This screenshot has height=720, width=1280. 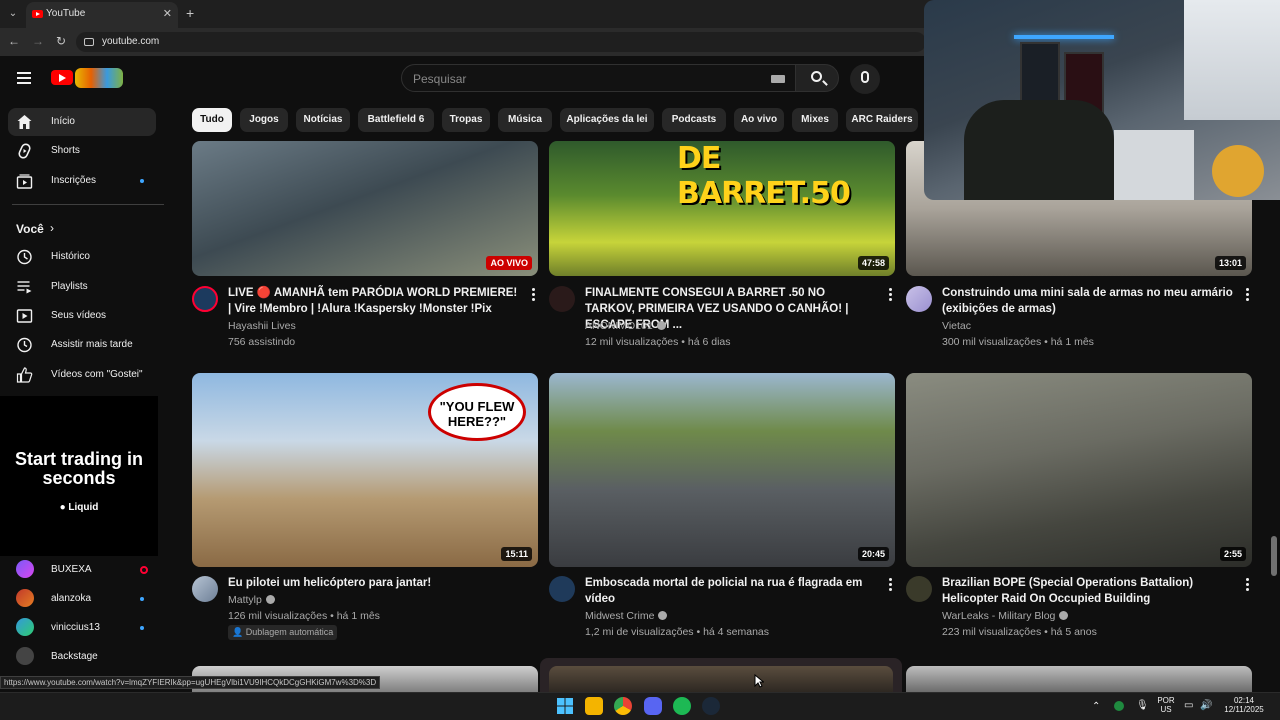 I want to click on video-title: Eu pilotei um helicóptero para jantar!, so click(x=374, y=583).